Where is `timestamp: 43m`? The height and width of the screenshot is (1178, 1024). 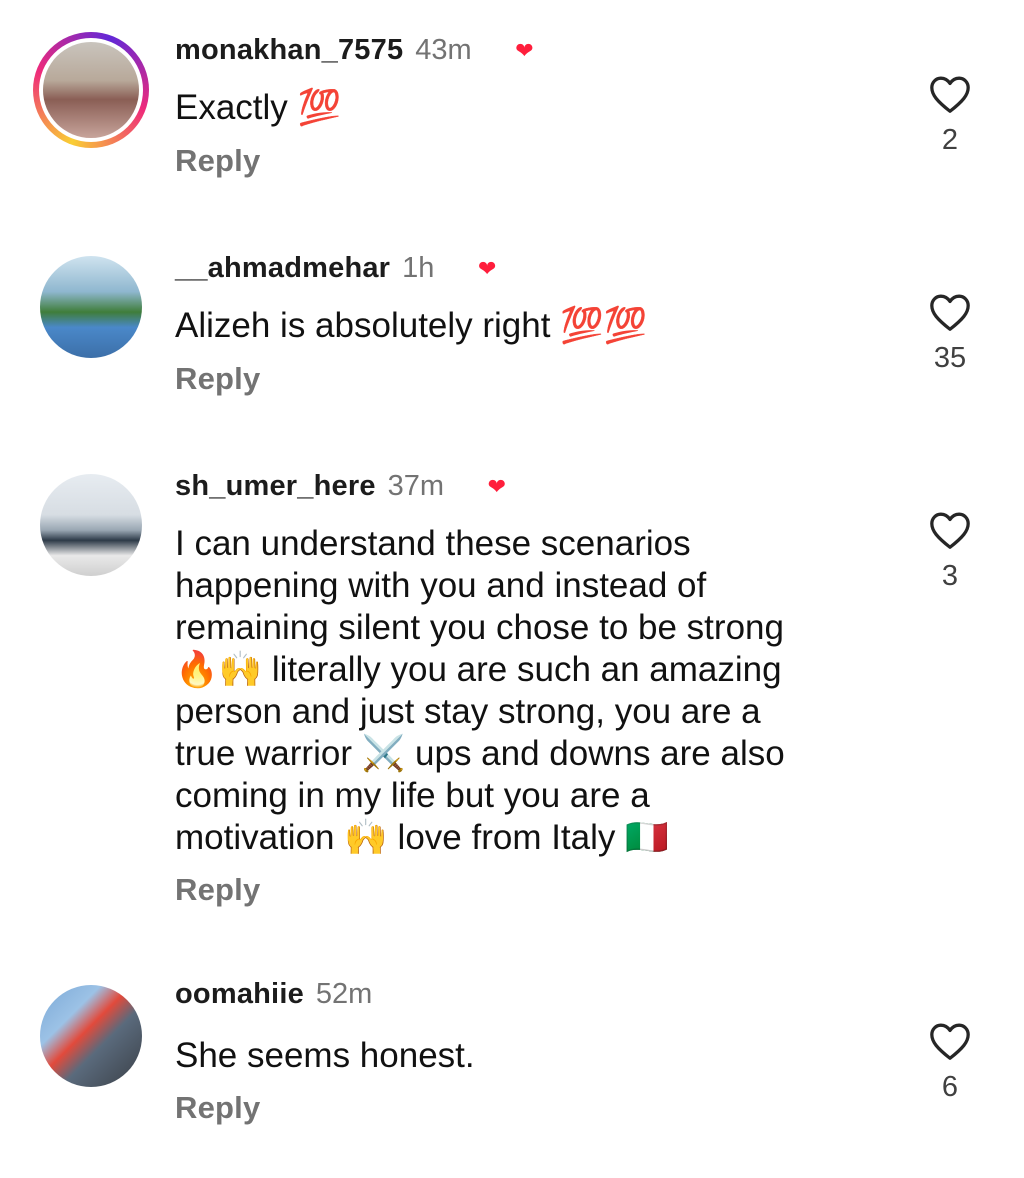
timestamp: 43m is located at coordinates (443, 49).